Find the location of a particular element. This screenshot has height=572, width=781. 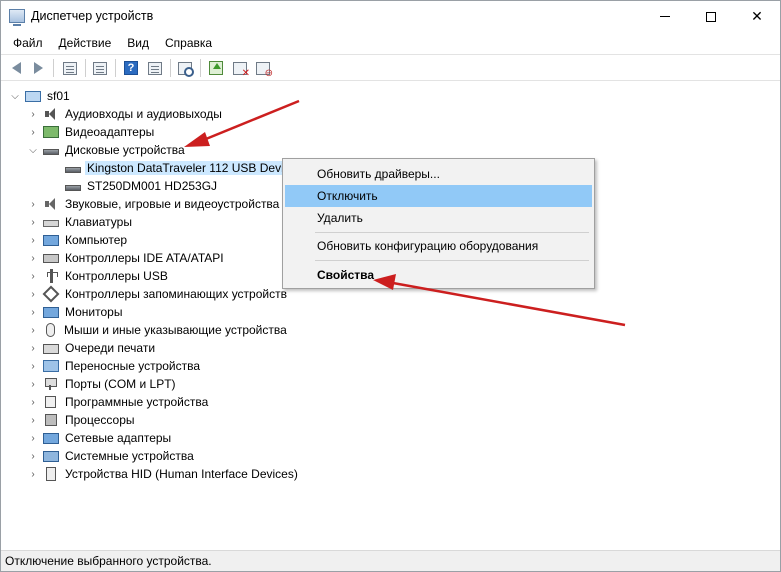

back-button is located at coordinates (16, 68).